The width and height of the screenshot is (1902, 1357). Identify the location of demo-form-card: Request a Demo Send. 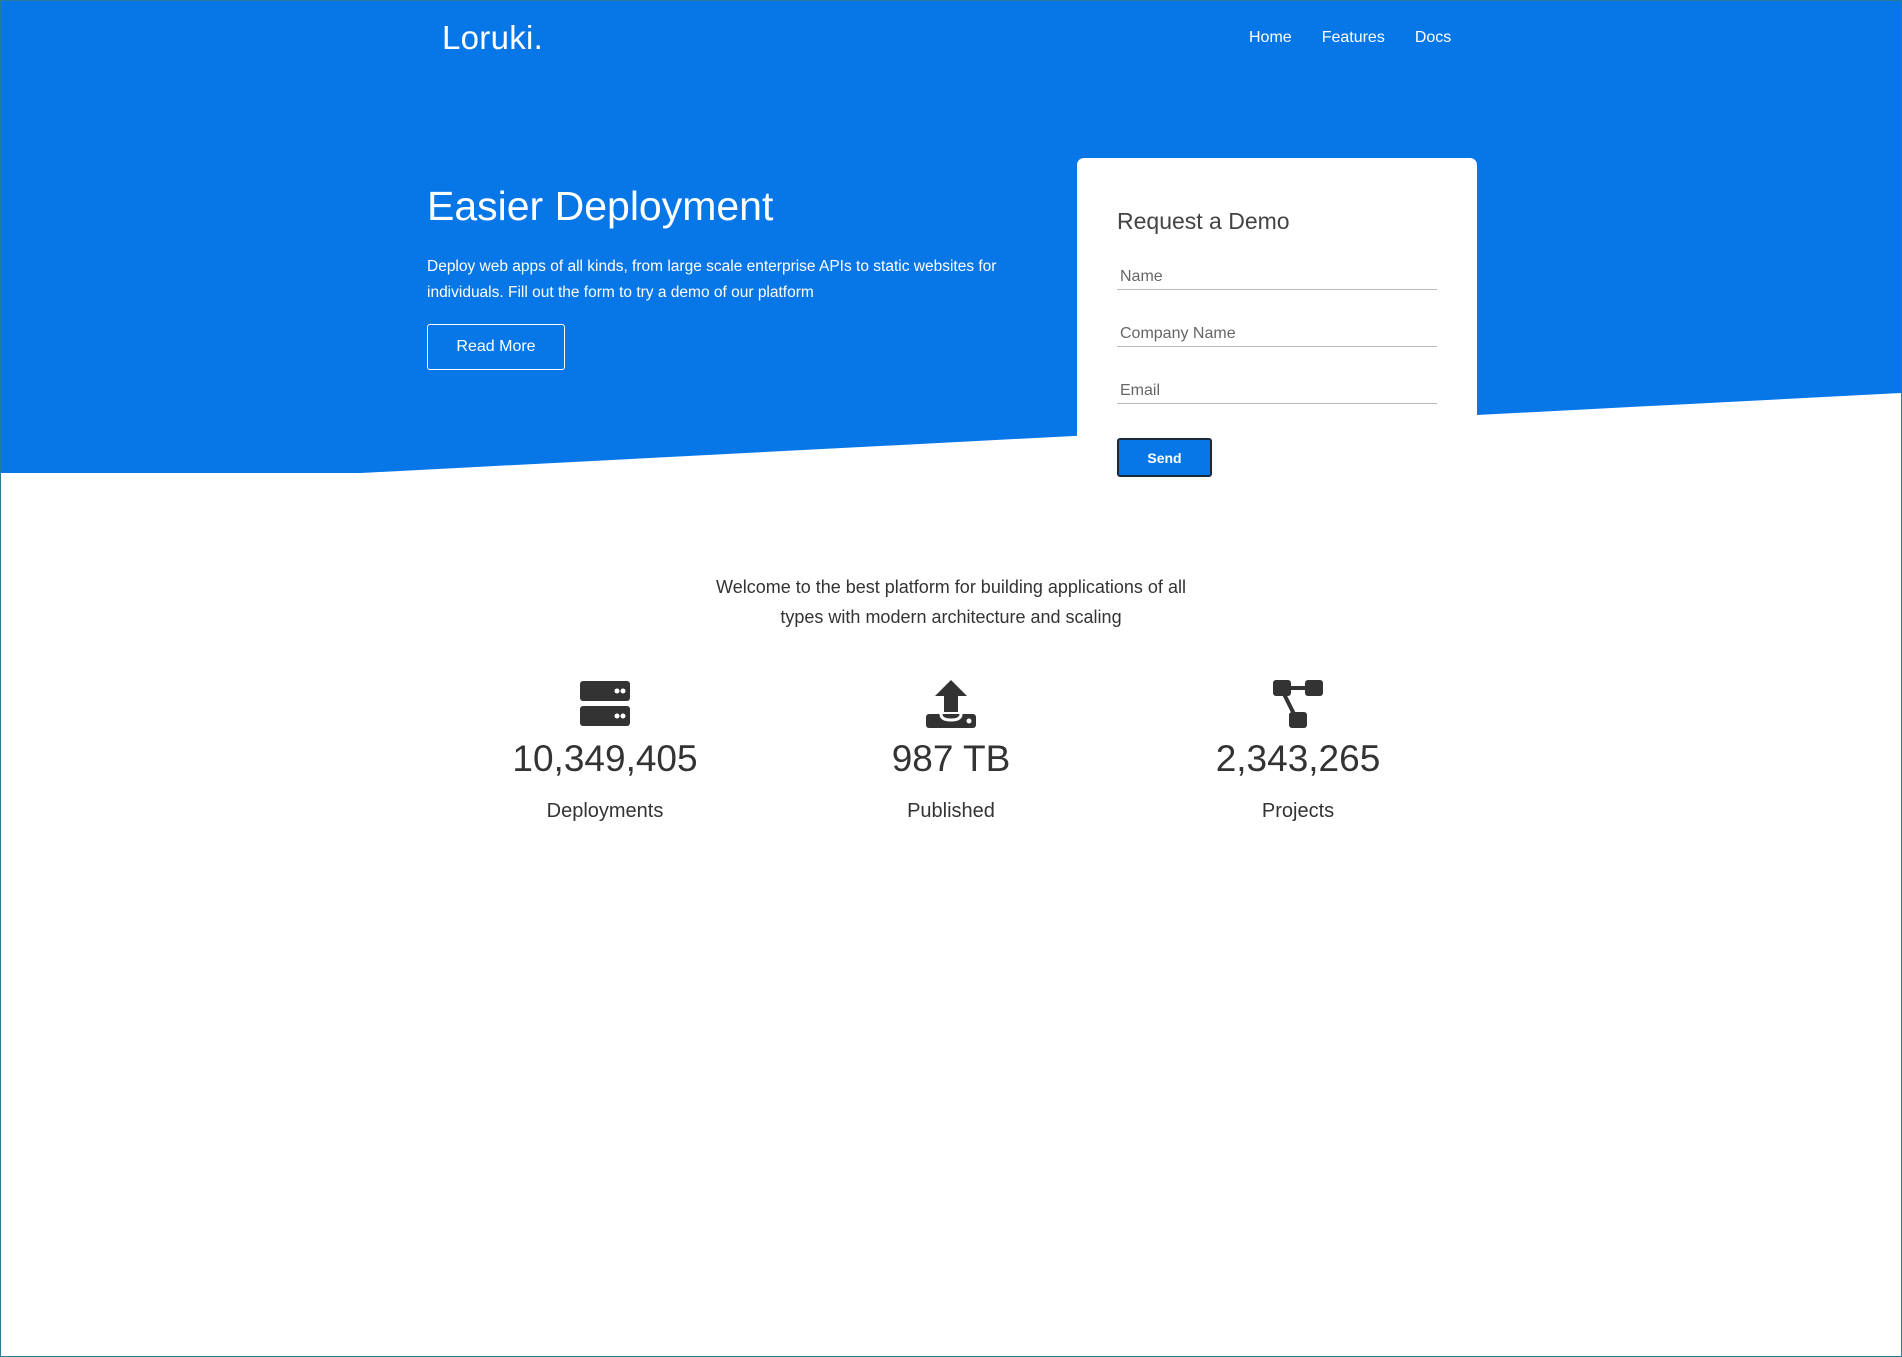
(1277, 328).